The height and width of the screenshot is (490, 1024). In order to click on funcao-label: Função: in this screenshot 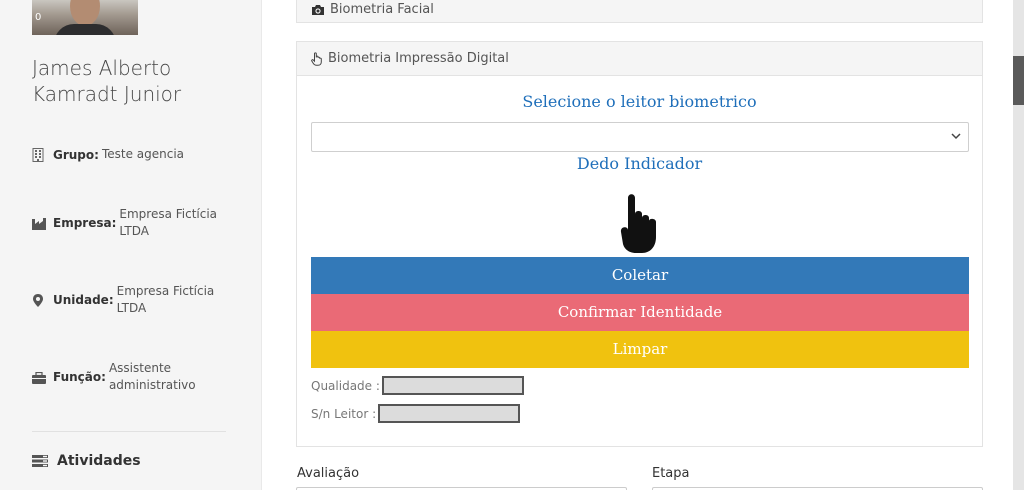, I will do `click(79, 377)`.